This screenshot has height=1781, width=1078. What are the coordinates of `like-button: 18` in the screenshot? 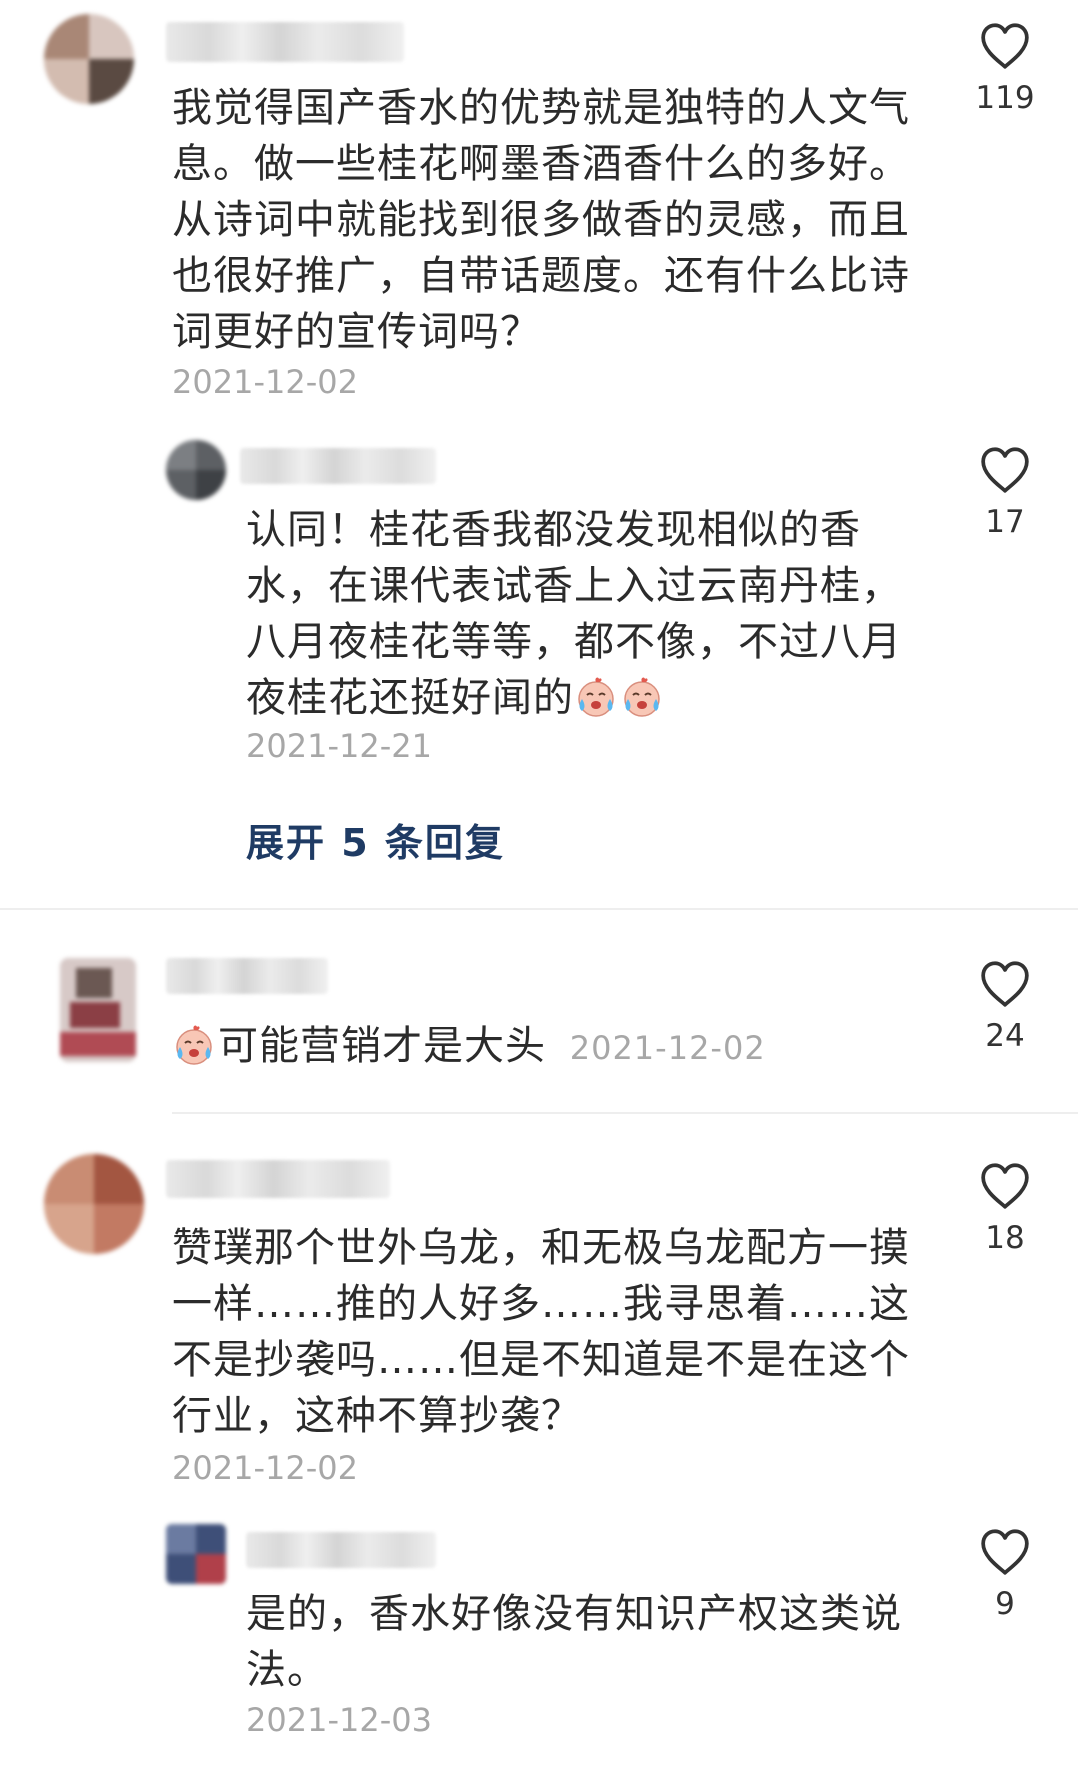 It's located at (1005, 1210).